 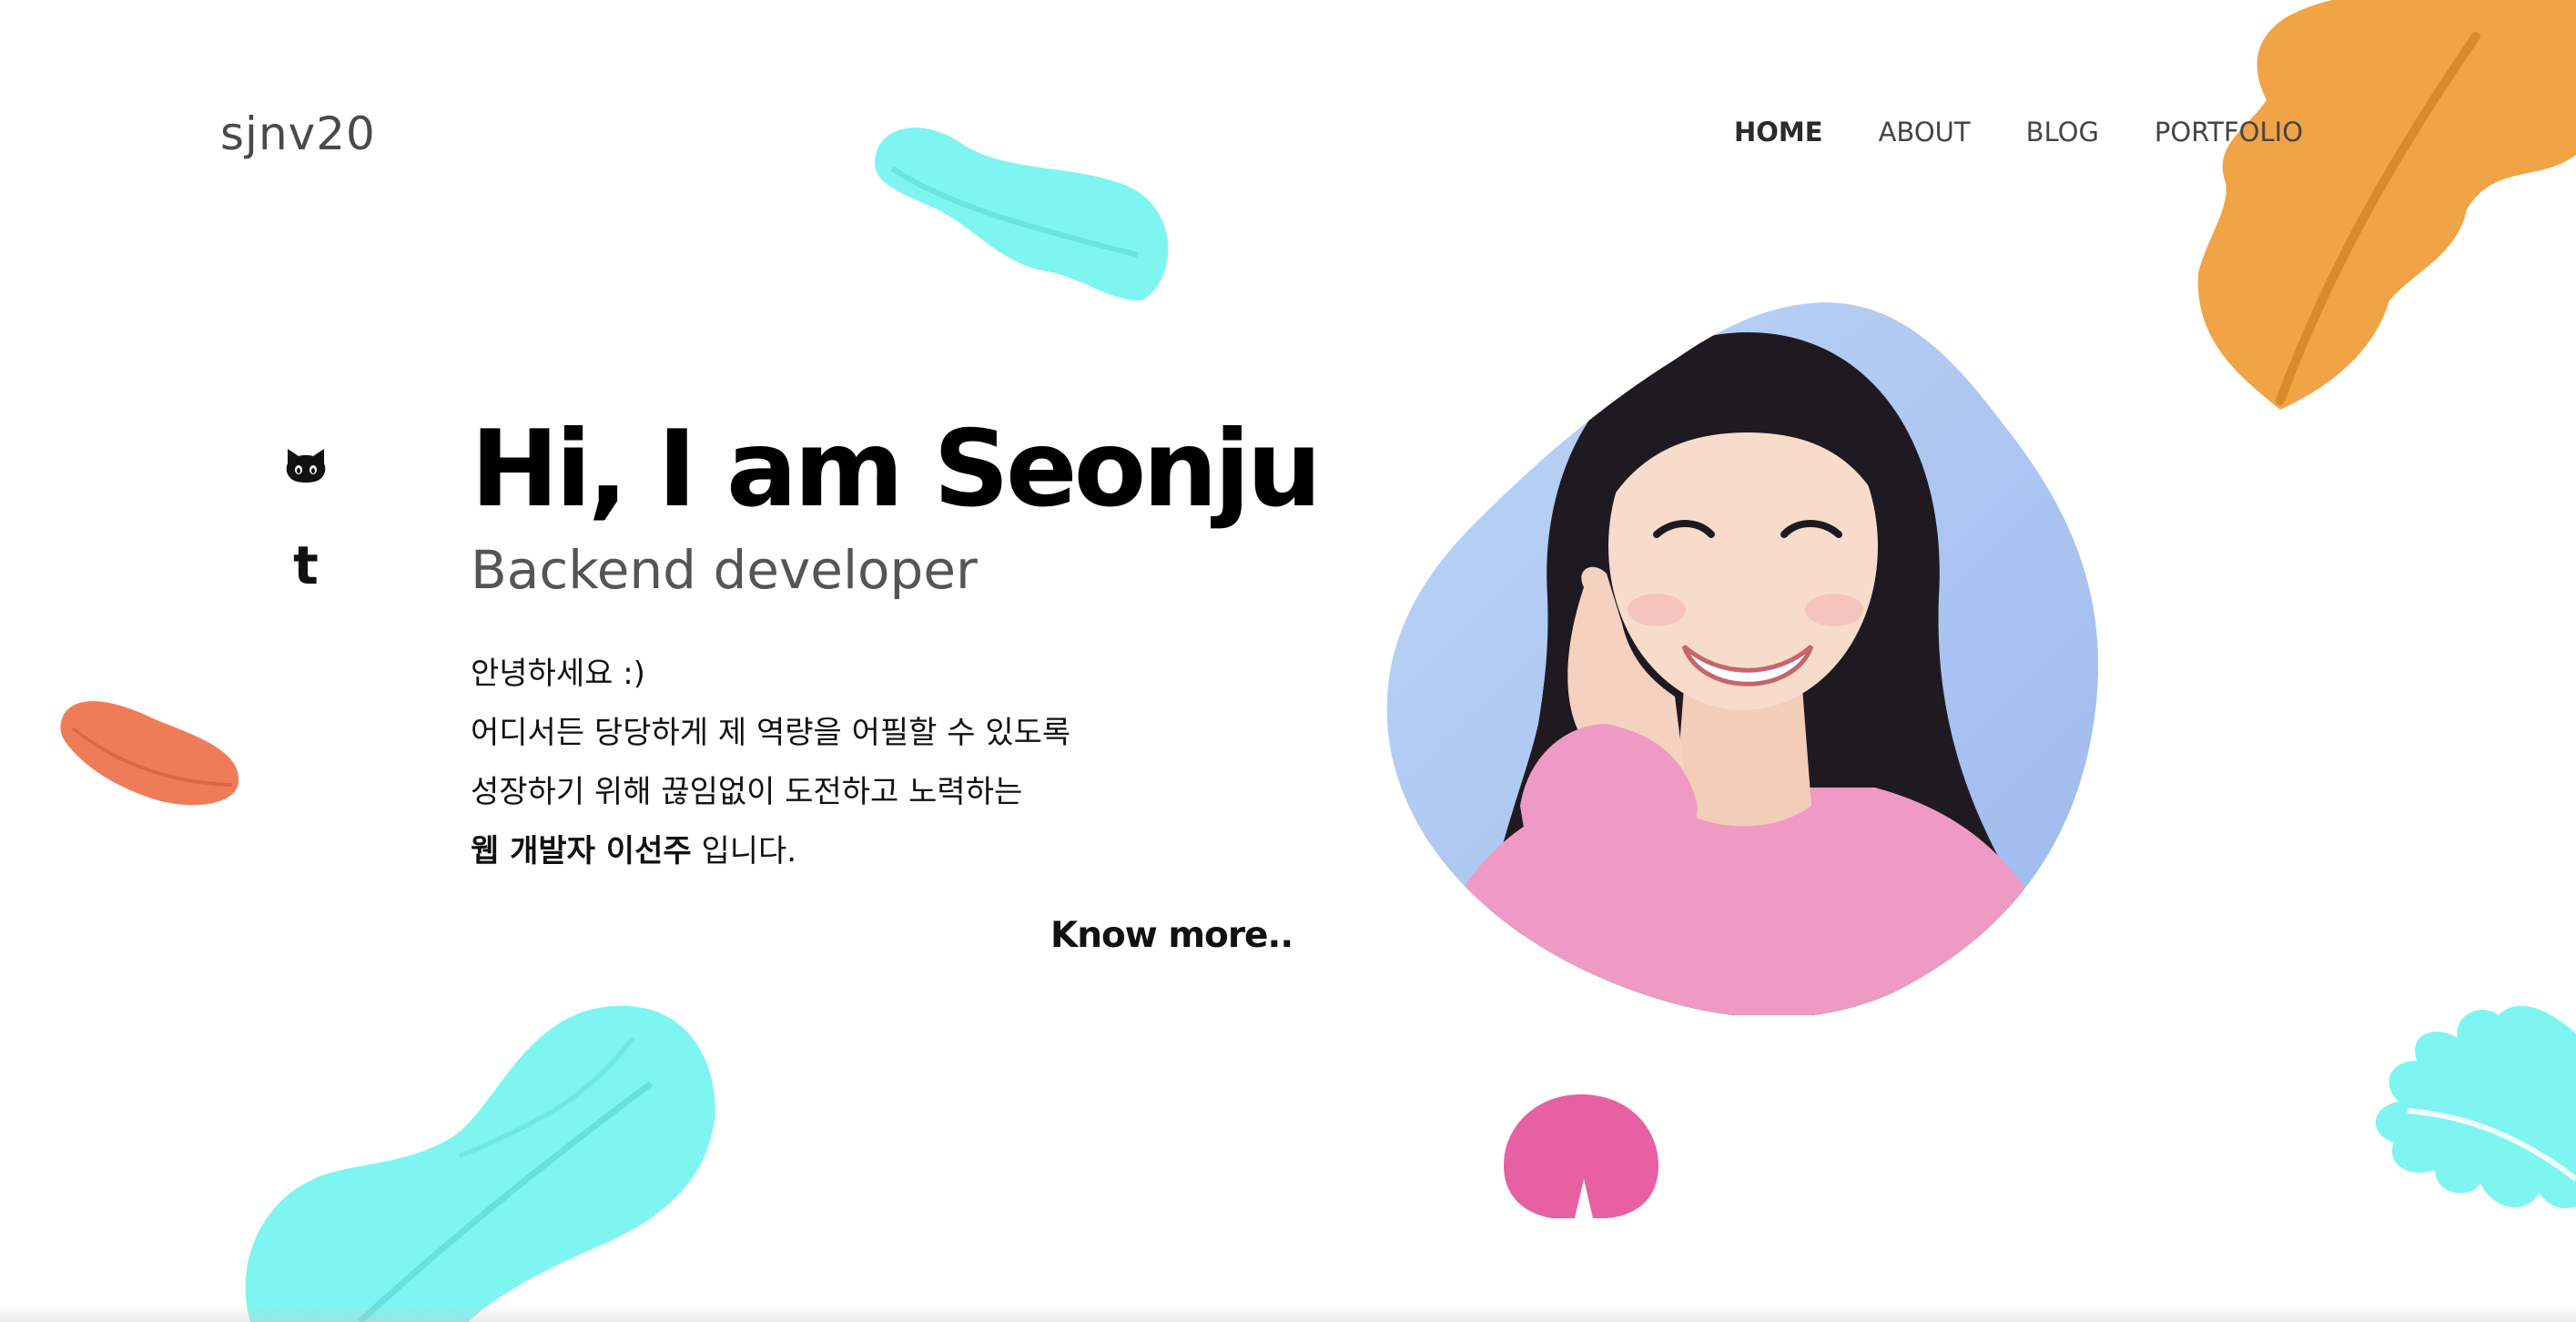 What do you see at coordinates (298, 133) in the screenshot?
I see `site-logo: sjnv20` at bounding box center [298, 133].